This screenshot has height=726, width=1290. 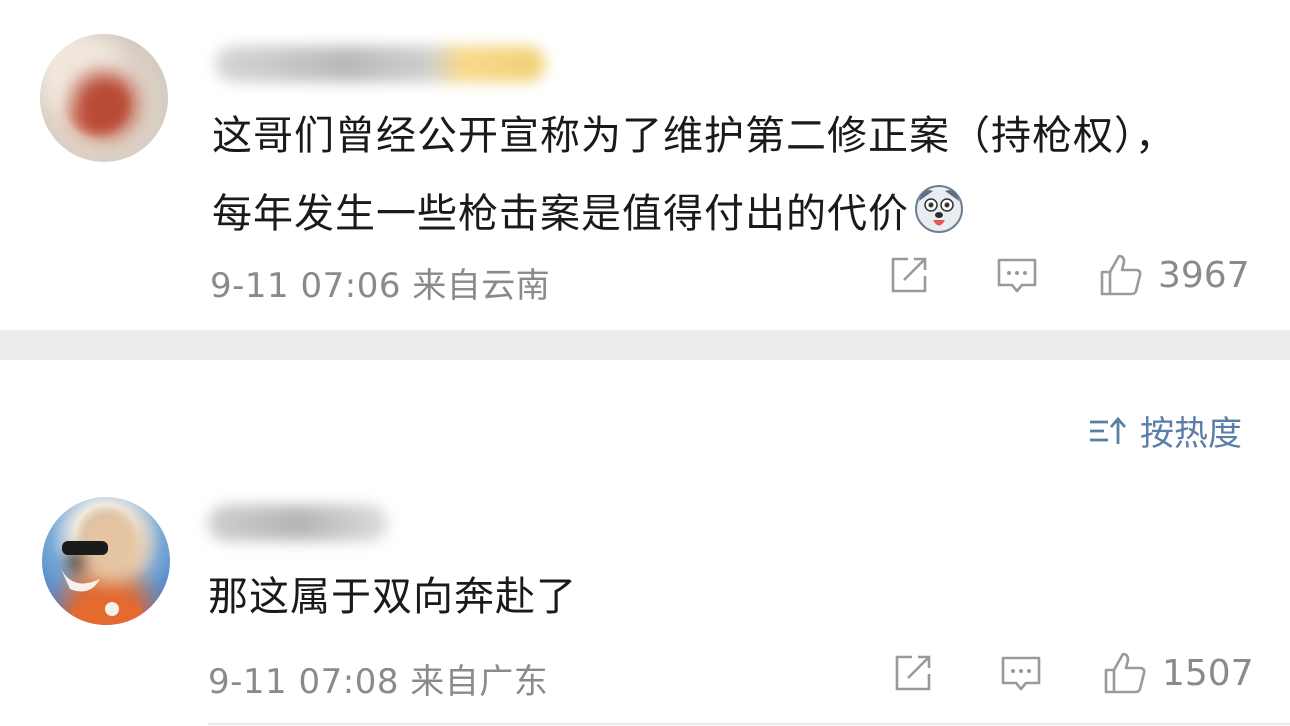 What do you see at coordinates (392, 597) in the screenshot?
I see `comment-body: 那这属于双向奔赴了` at bounding box center [392, 597].